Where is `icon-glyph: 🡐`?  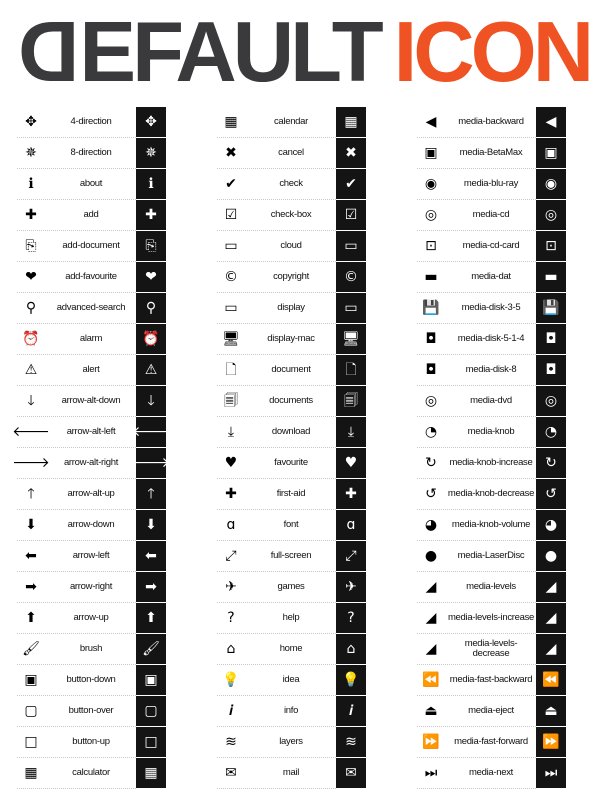 icon-glyph: 🡐 is located at coordinates (31, 432).